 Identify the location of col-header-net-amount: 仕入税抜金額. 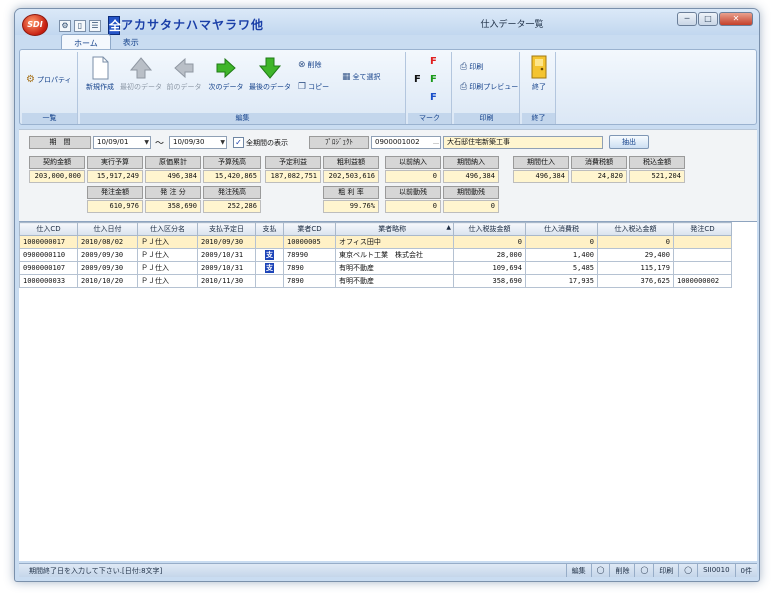
(489, 229).